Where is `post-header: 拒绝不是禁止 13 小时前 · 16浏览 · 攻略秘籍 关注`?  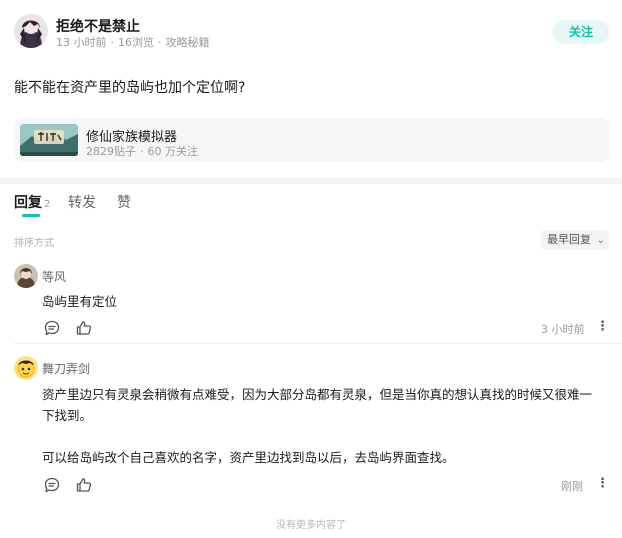 post-header: 拒绝不是禁止 13 小时前 · 16浏览 · 攻略秘籍 关注 is located at coordinates (311, 30).